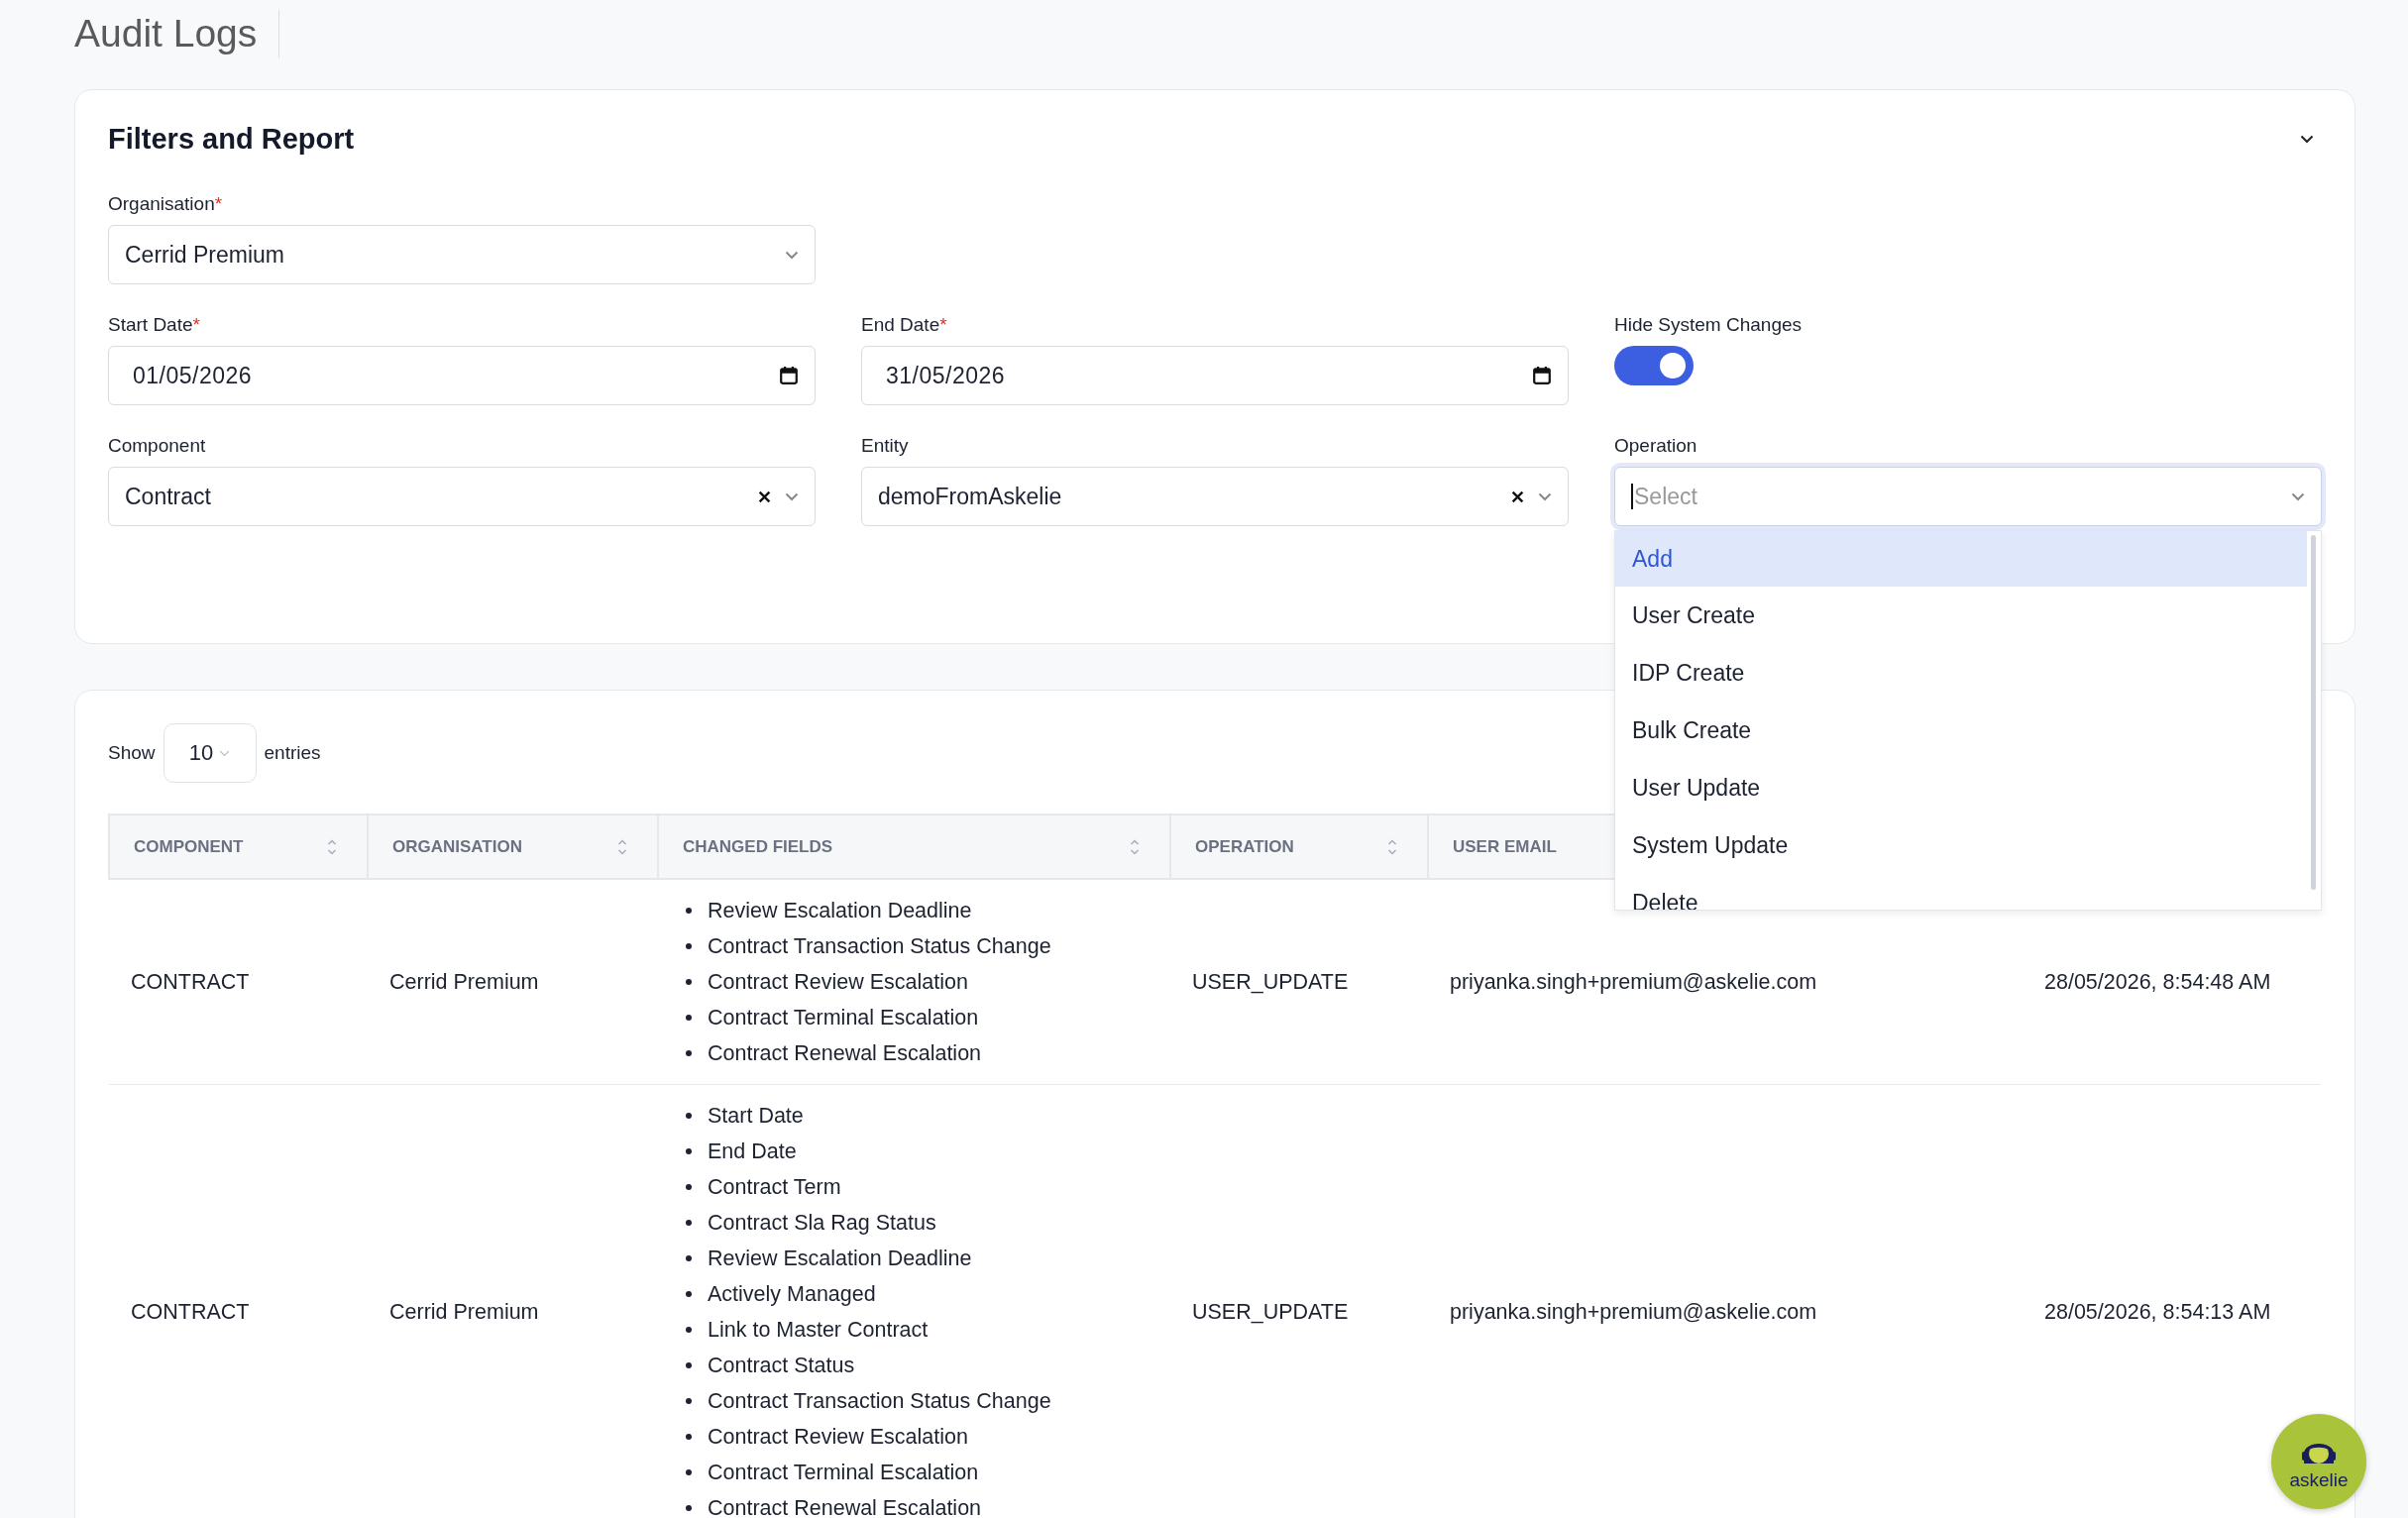 The height and width of the screenshot is (1518, 2408). Describe the element at coordinates (2157, 1312) in the screenshot. I see `table-cell: 28/05/2026, 8:54:13 AM` at that location.